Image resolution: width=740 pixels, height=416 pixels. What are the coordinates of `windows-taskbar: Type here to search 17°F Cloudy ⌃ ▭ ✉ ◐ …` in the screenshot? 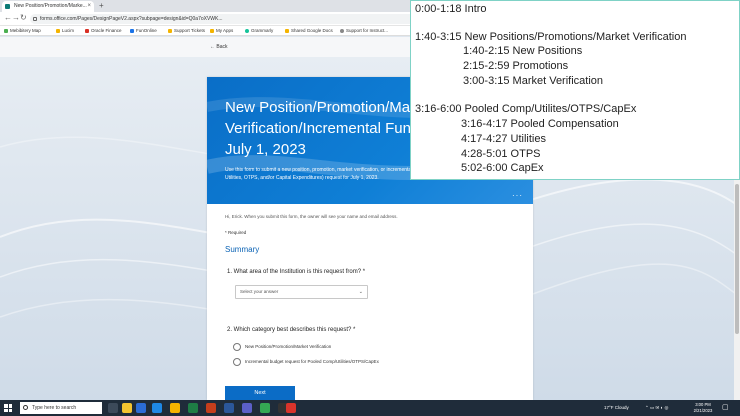 It's located at (370, 408).